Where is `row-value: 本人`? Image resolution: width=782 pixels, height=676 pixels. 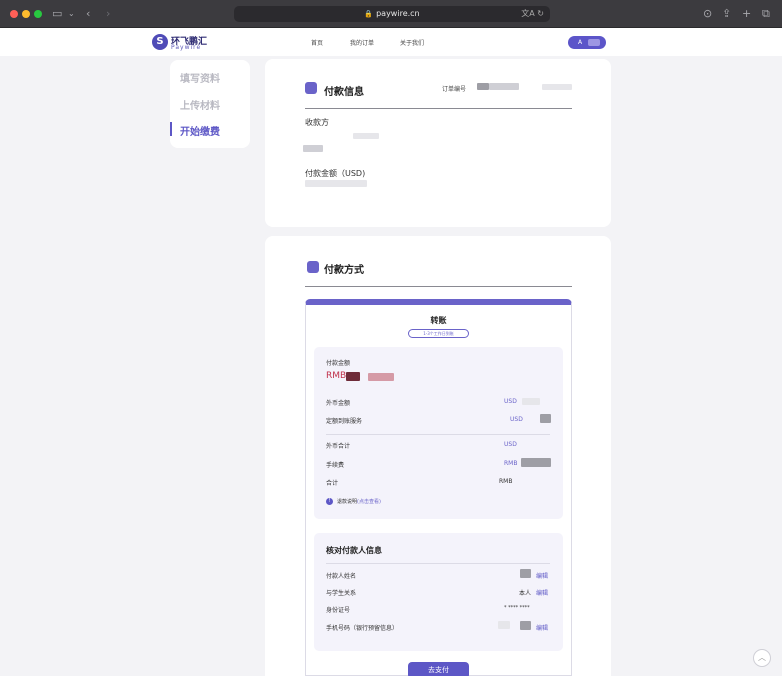 row-value: 本人 is located at coordinates (525, 593).